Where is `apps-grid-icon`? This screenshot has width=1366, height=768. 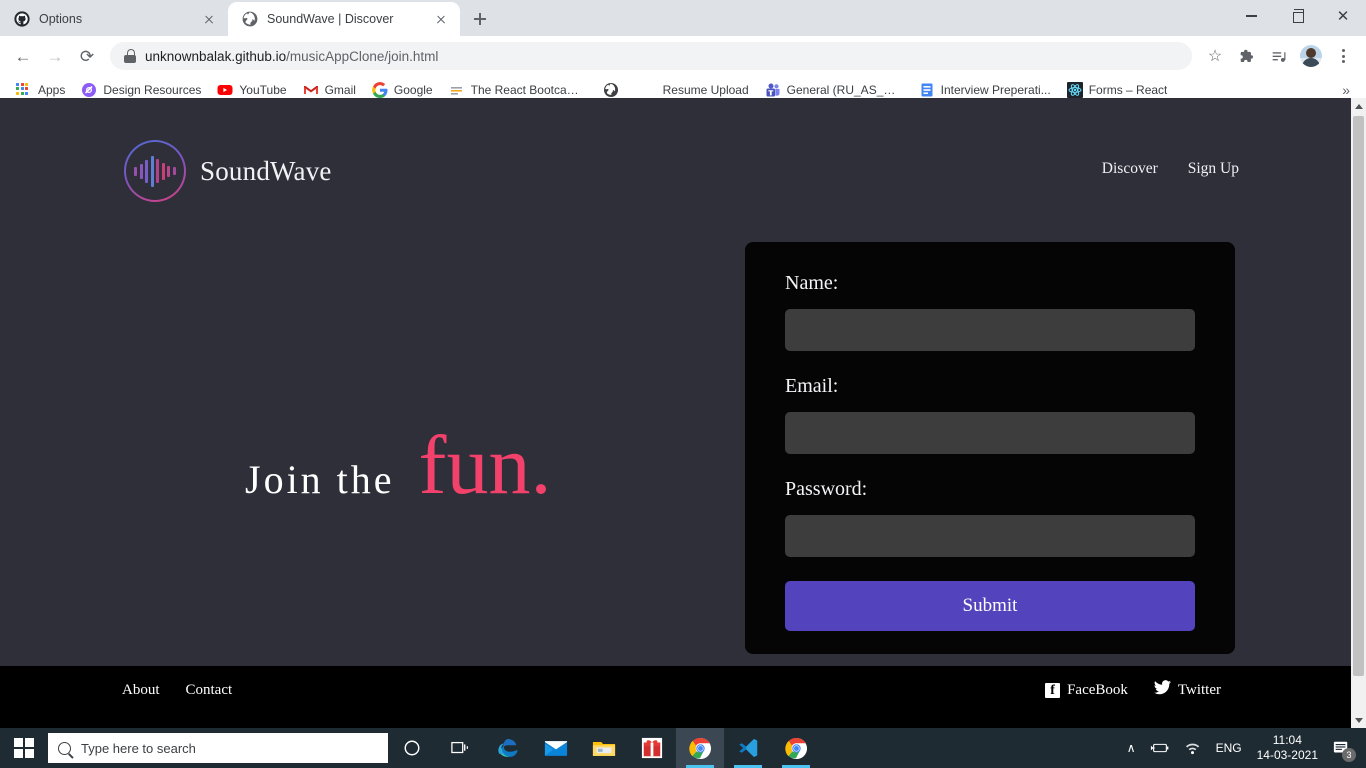
apps-grid-icon is located at coordinates (24, 90).